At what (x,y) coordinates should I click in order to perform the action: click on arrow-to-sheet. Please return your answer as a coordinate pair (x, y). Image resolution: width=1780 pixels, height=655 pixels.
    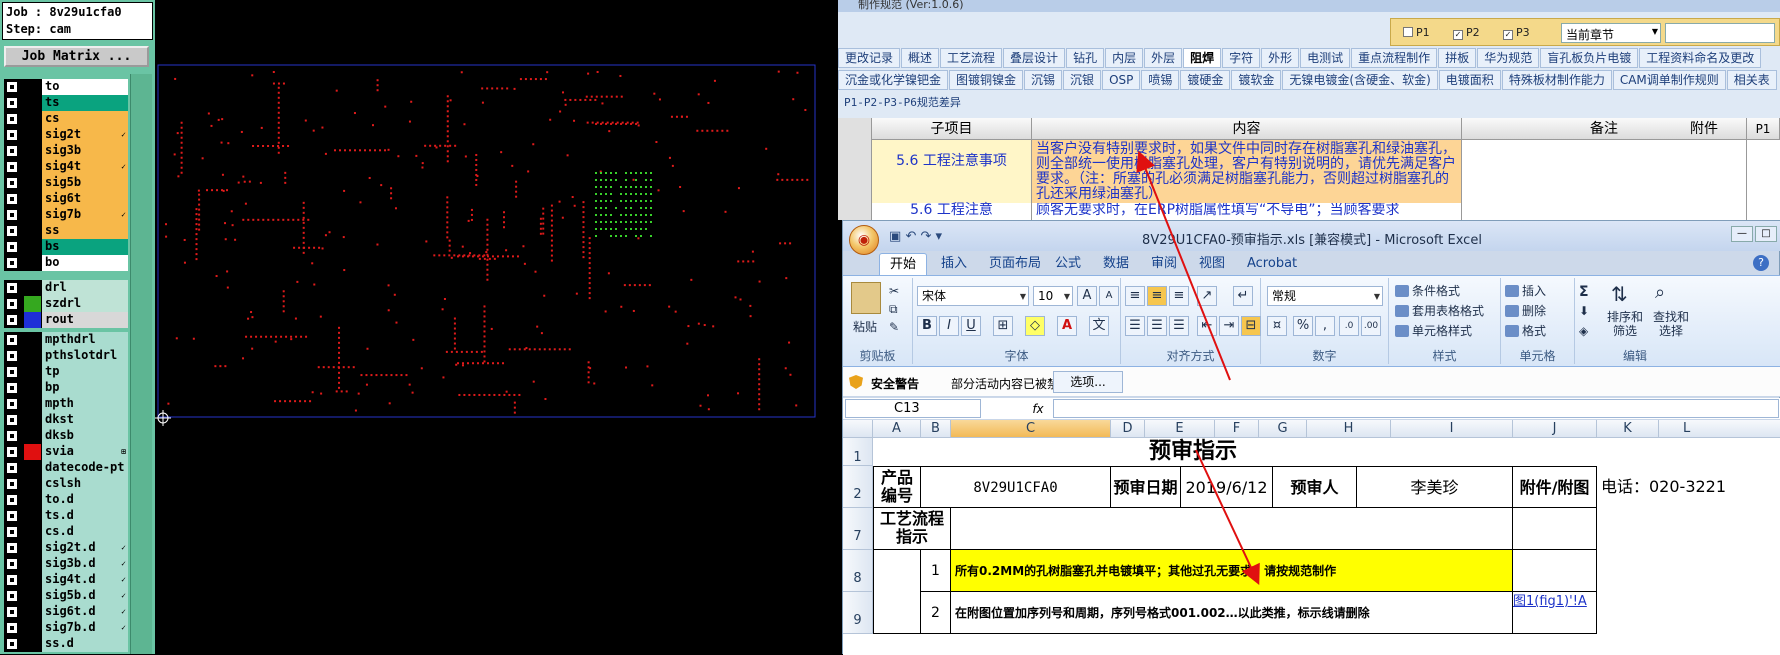
    Looking at the image, I should click on (1227, 517).